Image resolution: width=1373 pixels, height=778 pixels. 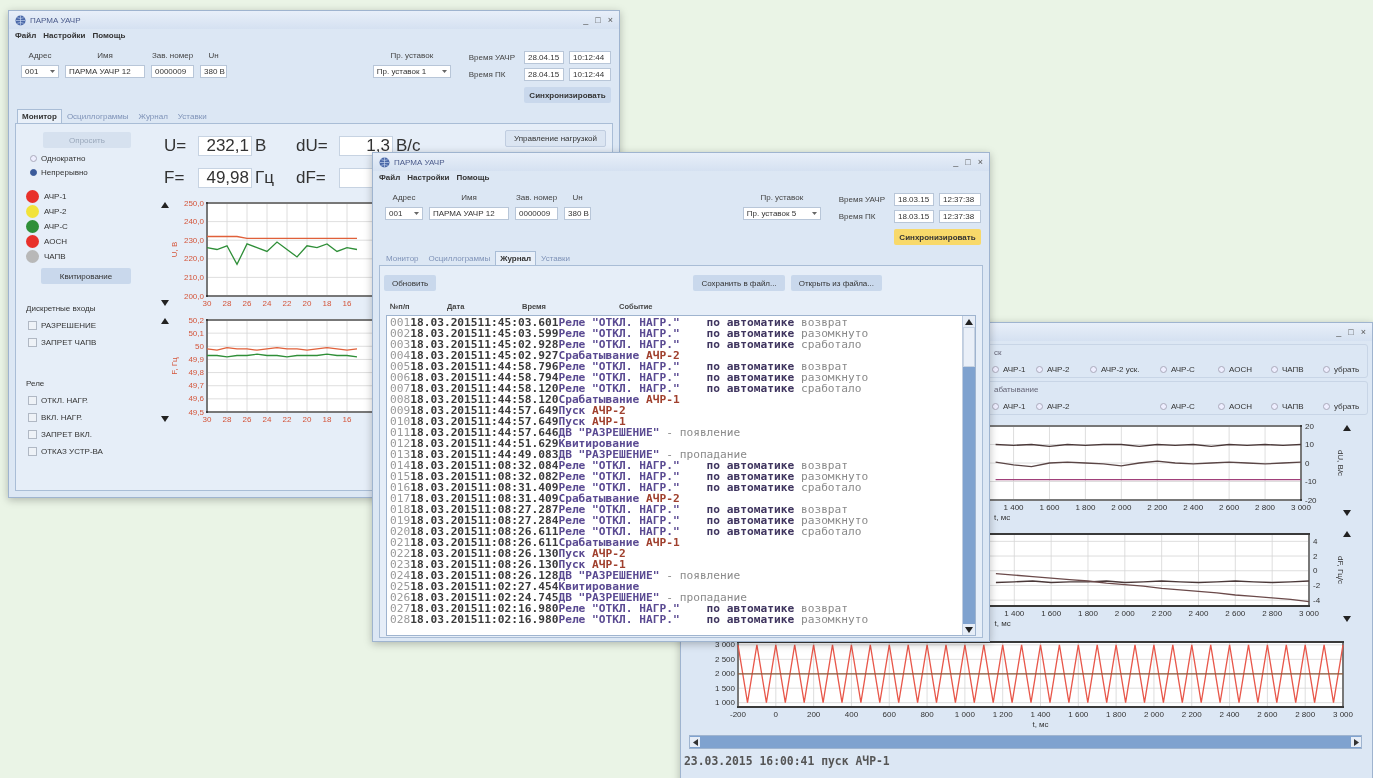 I want to click on y-tick-label: 2 500, so click(x=724, y=659).